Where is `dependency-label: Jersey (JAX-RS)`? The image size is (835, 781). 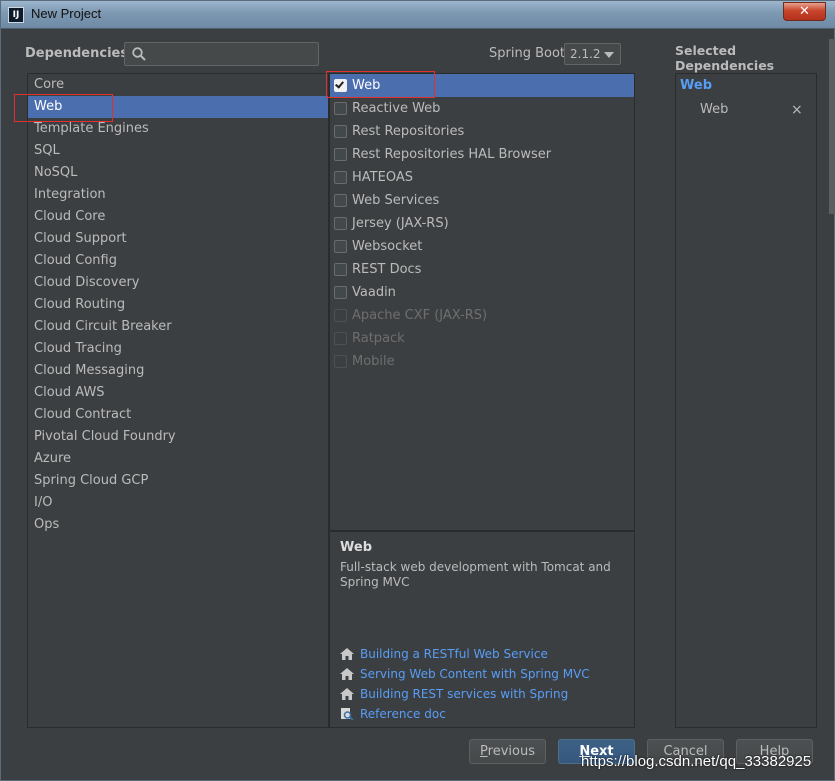
dependency-label: Jersey (JAX-RS) is located at coordinates (400, 223).